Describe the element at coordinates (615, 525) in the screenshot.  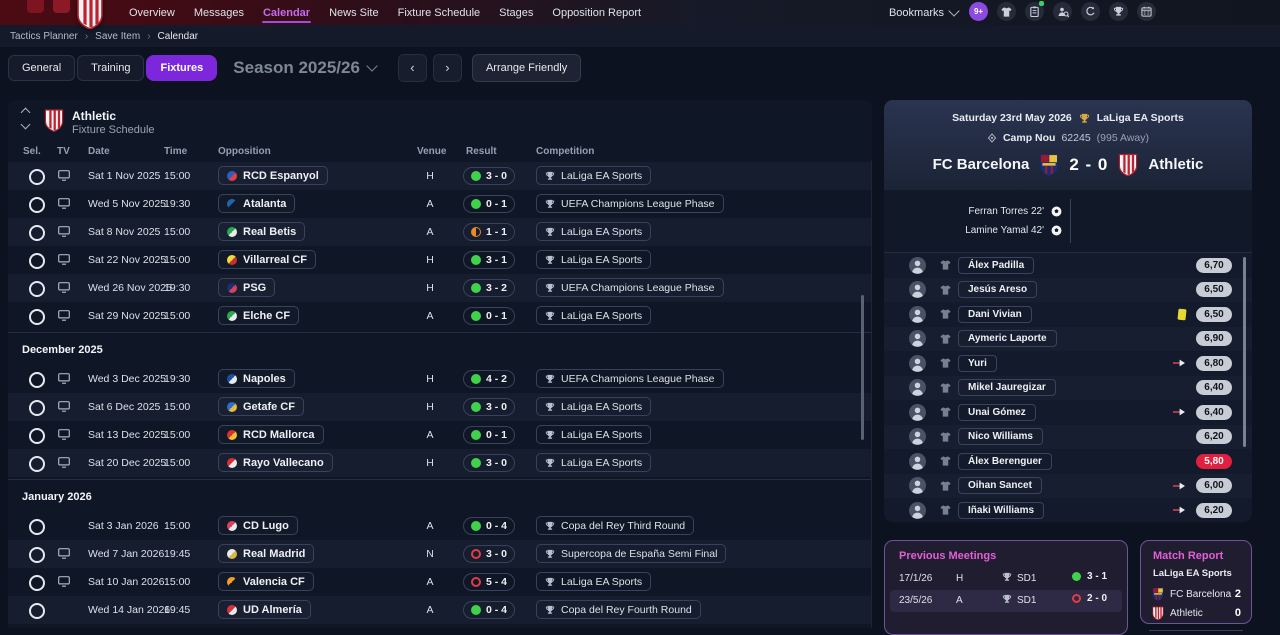
I see `competition-link: Copa del Rey Third Round` at that location.